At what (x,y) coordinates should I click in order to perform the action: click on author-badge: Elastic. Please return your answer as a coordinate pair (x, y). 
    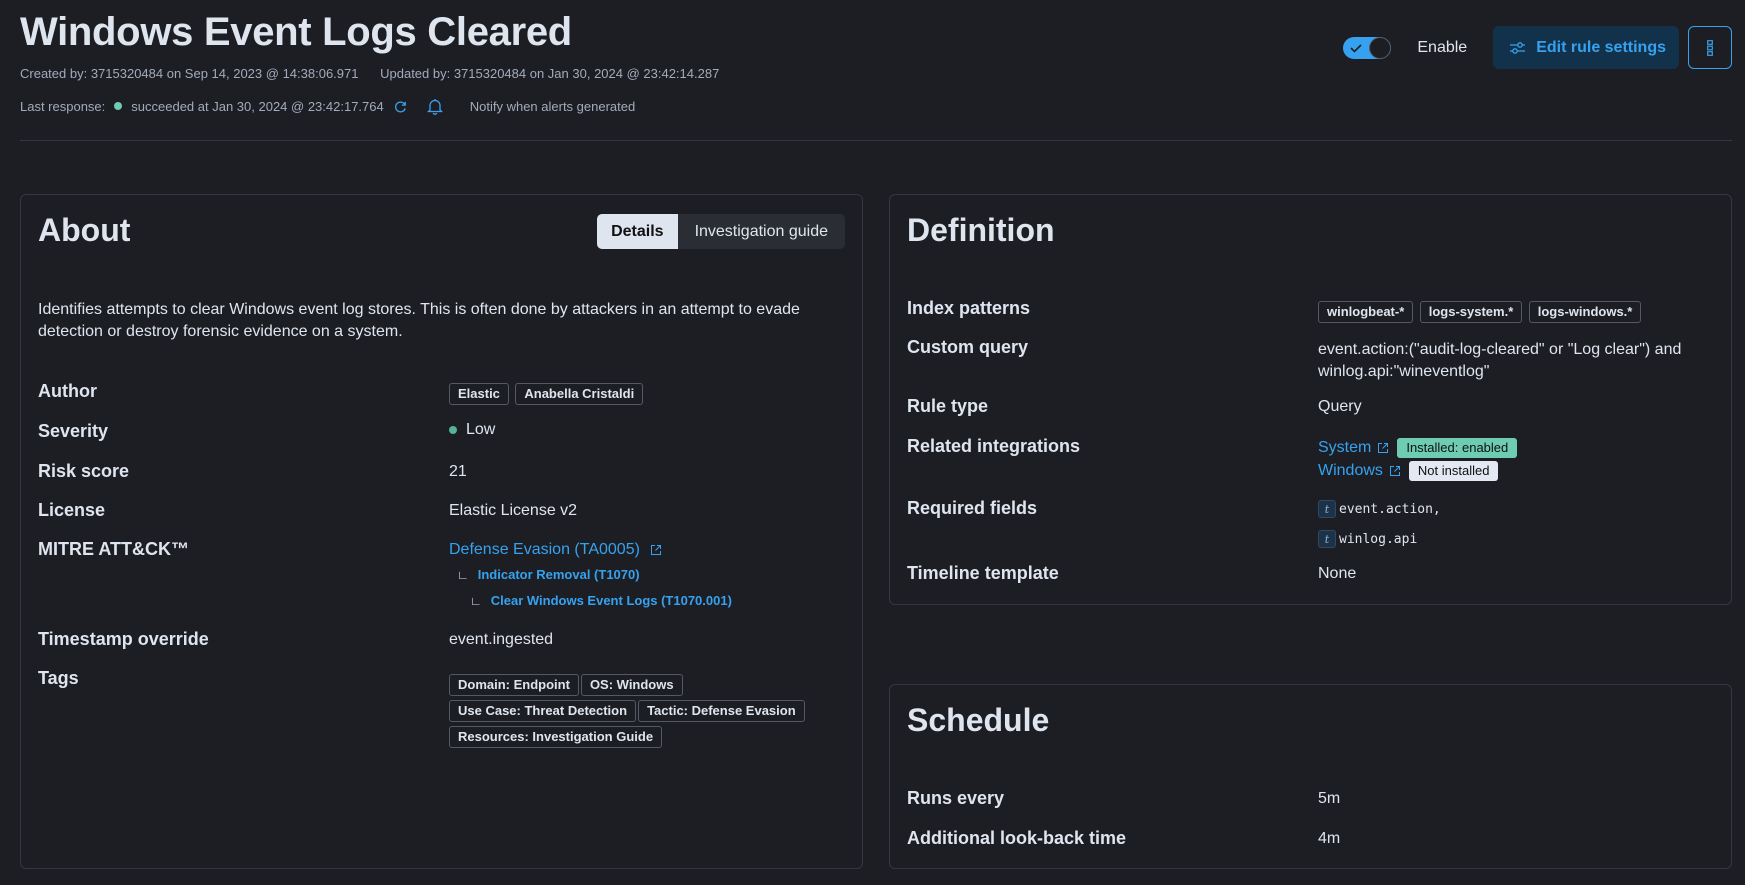
    Looking at the image, I should click on (479, 394).